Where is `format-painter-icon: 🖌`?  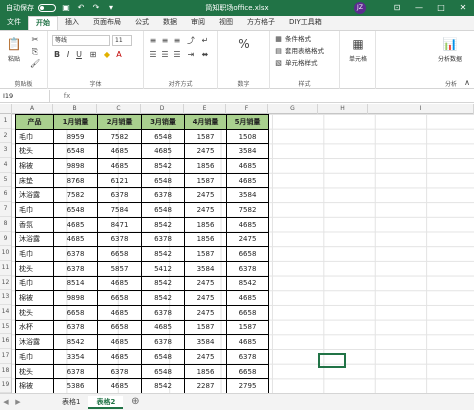 format-painter-icon: 🖌 is located at coordinates (35, 64).